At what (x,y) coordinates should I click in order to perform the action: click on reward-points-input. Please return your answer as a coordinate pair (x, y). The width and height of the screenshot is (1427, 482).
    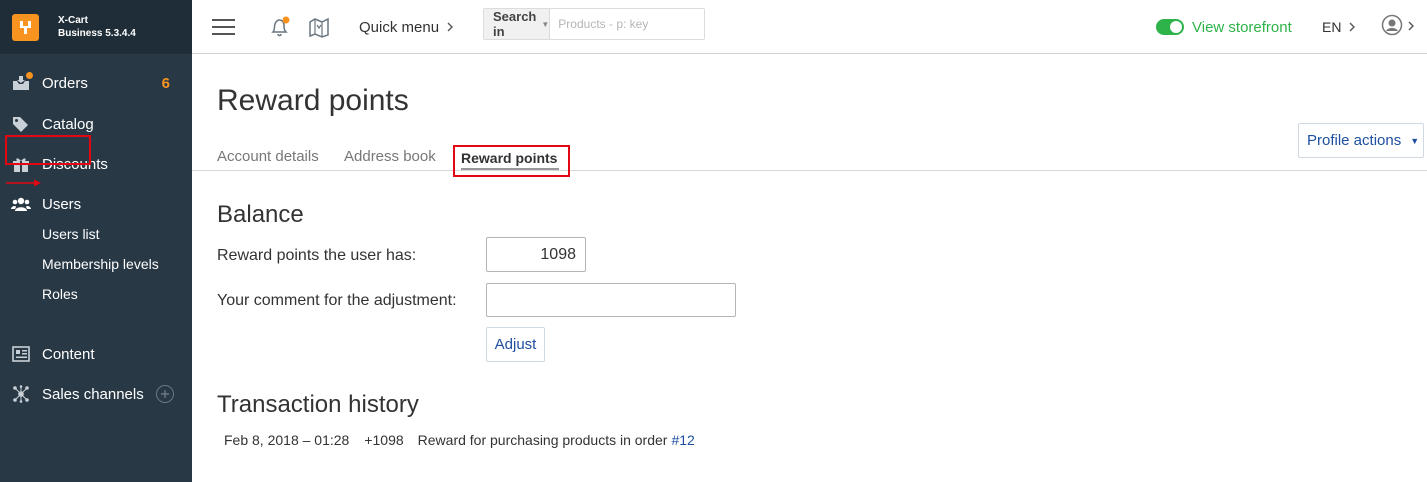
    Looking at the image, I should click on (536, 254).